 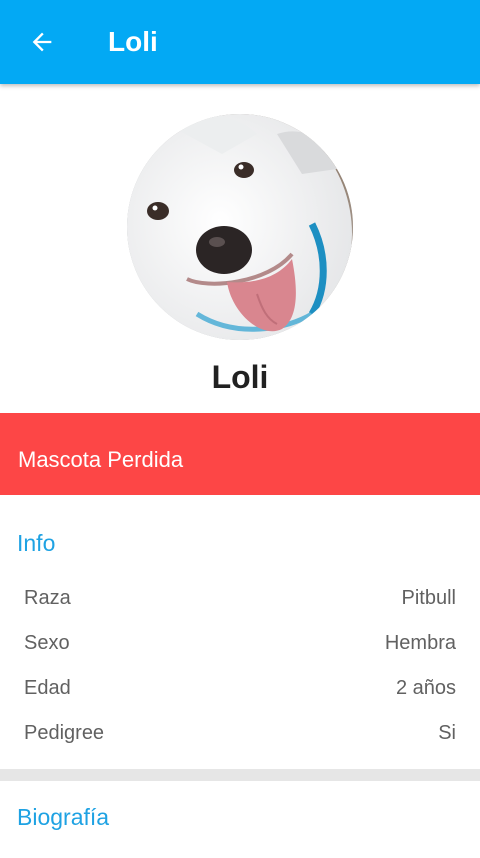 I want to click on info-row-raza: Raza Pitbull, so click(x=240, y=598).